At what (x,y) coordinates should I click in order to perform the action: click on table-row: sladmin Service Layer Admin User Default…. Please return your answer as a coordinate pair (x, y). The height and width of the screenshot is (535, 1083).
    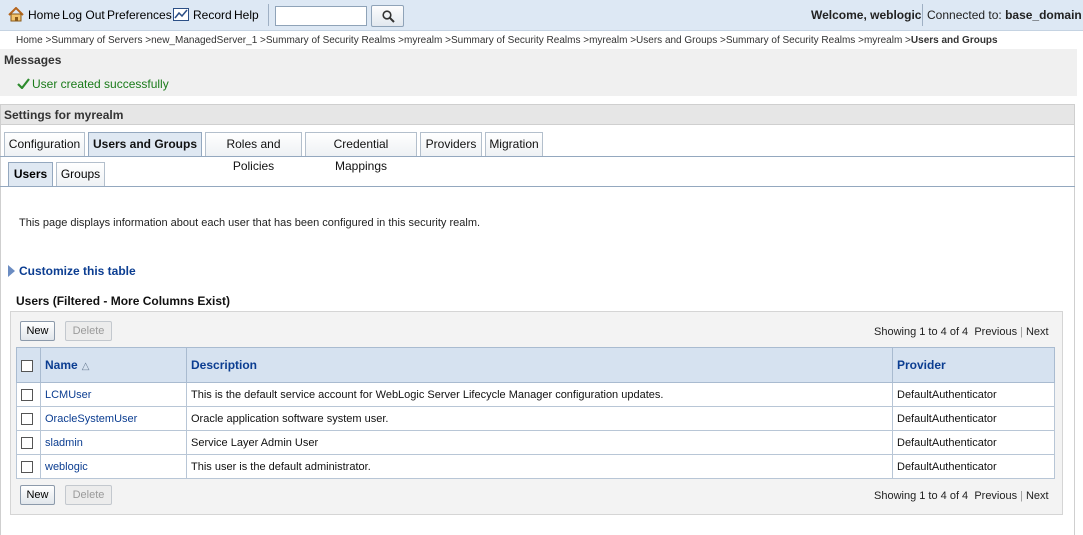
    Looking at the image, I should click on (535, 442).